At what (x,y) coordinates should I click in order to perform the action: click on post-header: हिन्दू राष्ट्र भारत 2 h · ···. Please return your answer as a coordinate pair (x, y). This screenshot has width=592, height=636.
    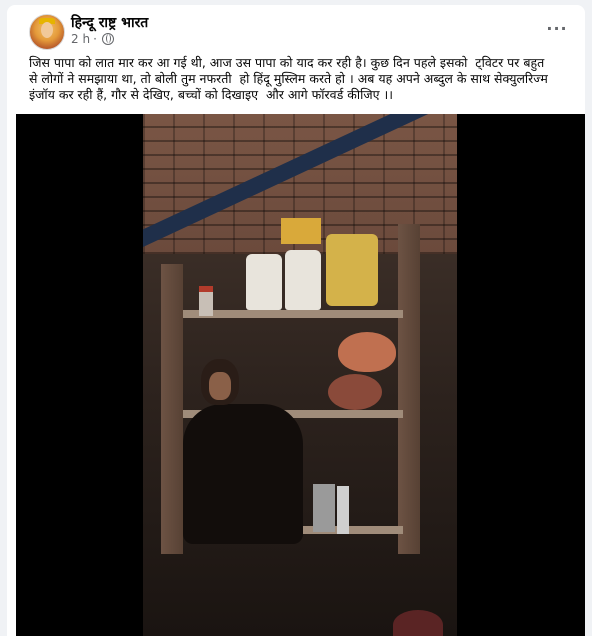
    Looking at the image, I should click on (296, 30).